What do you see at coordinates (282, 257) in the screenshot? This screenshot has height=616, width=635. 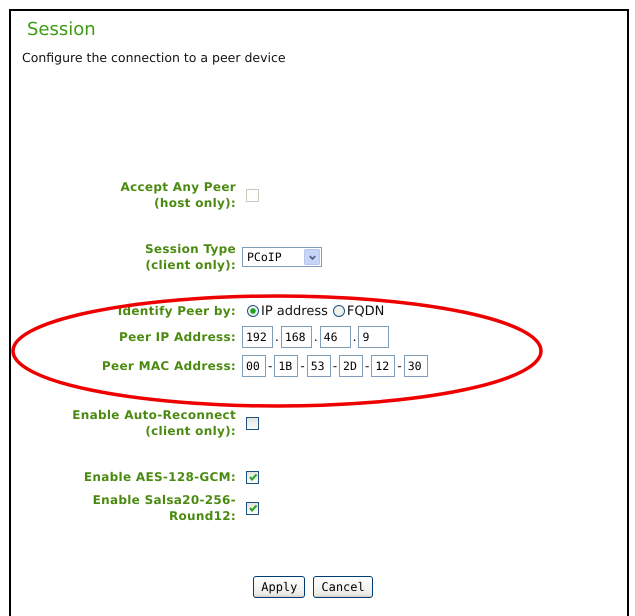 I see `session-type-dropdown: PCoIP` at bounding box center [282, 257].